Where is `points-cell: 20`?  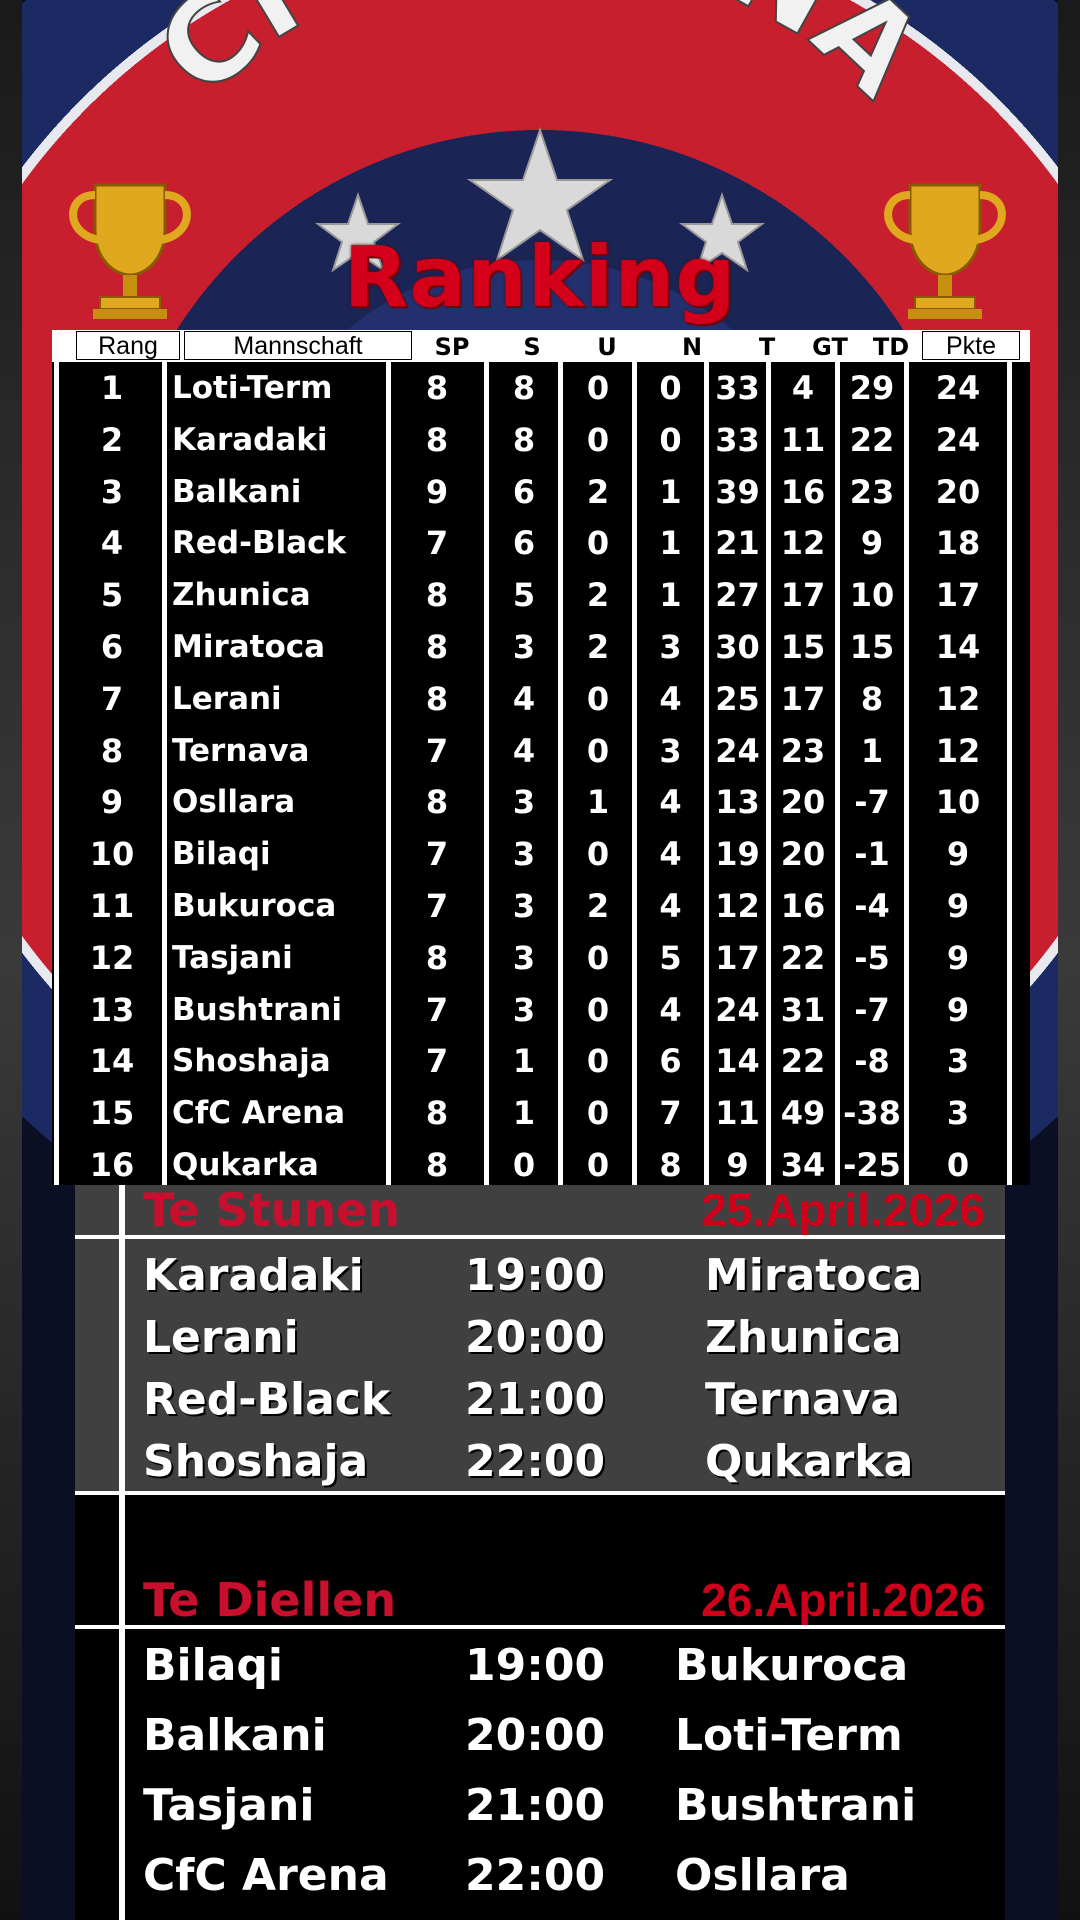
points-cell: 20 is located at coordinates (958, 491).